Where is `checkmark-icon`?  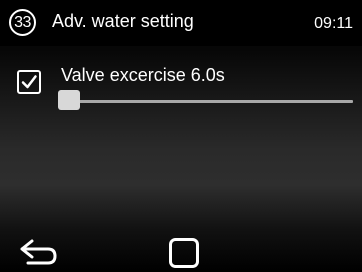
checkmark-icon is located at coordinates (29, 82).